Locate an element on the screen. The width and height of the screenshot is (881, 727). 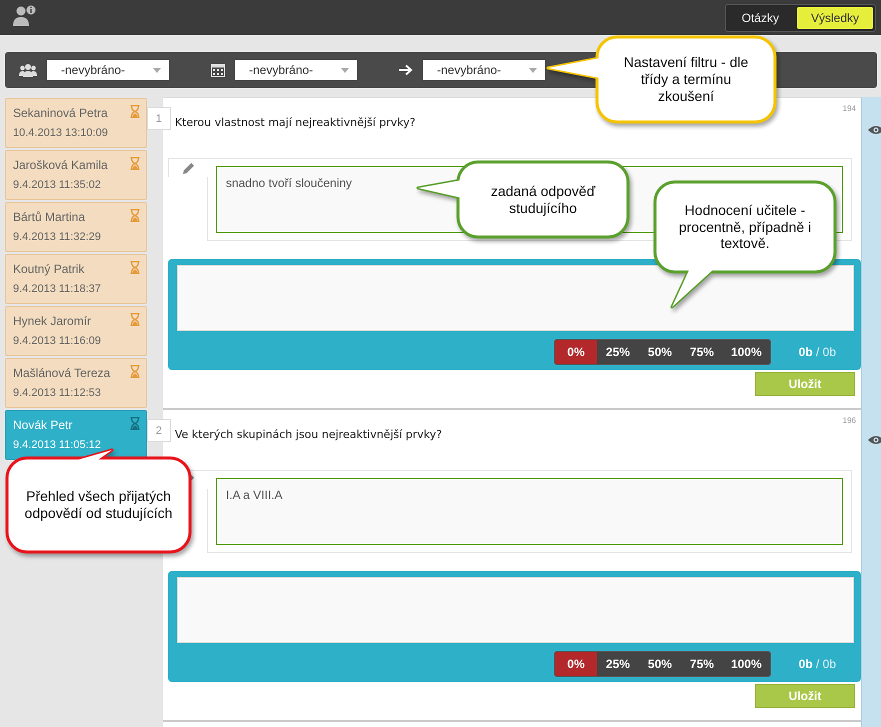
group-icon is located at coordinates (28, 70).